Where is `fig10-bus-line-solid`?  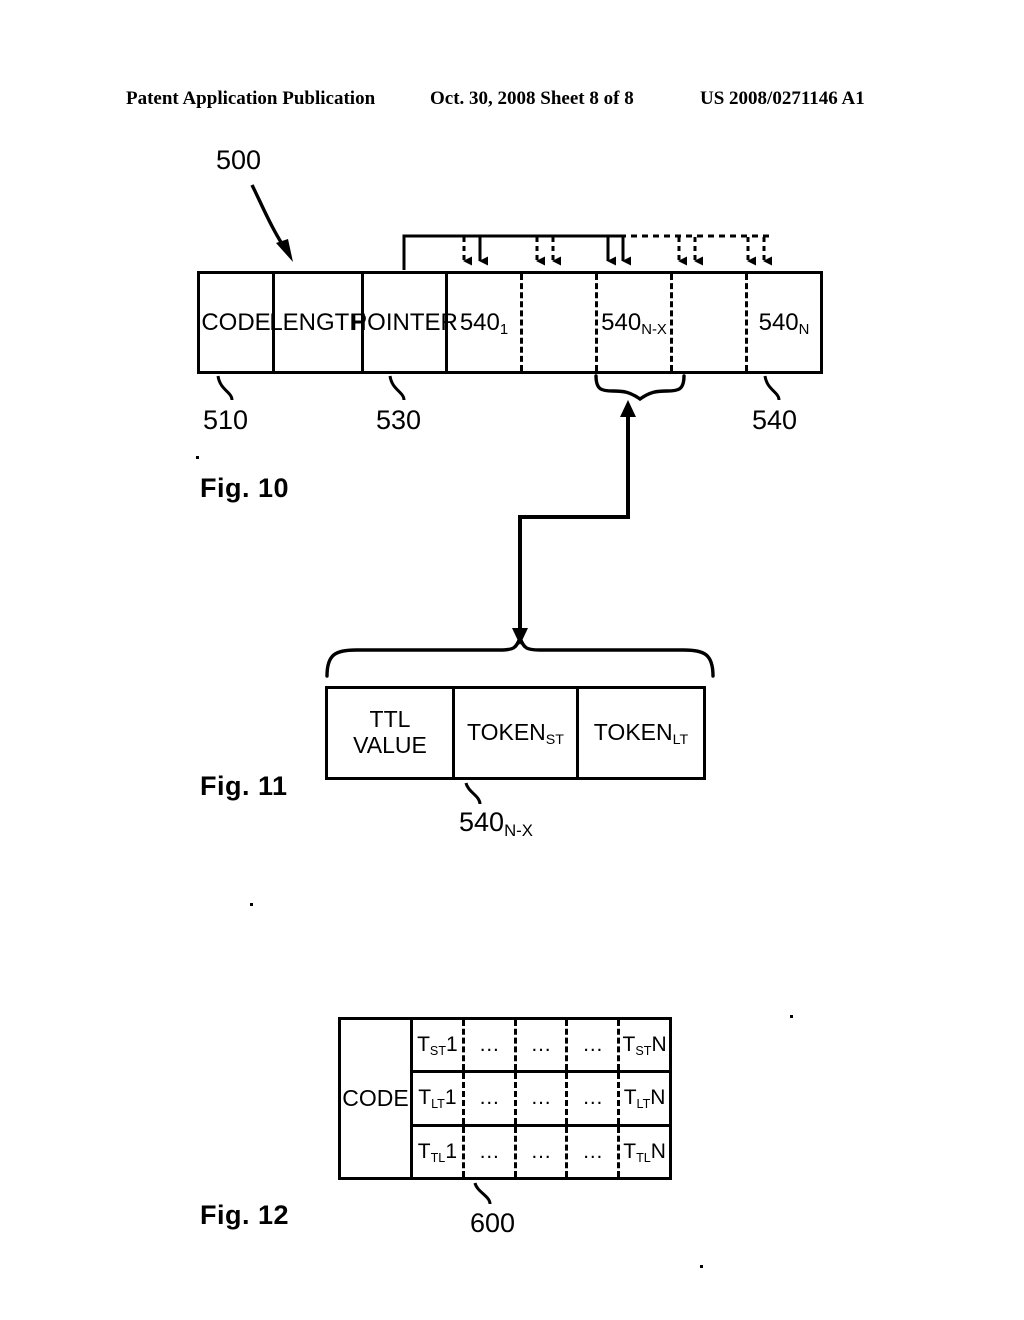
fig10-bus-line-solid is located at coordinates (511, 252).